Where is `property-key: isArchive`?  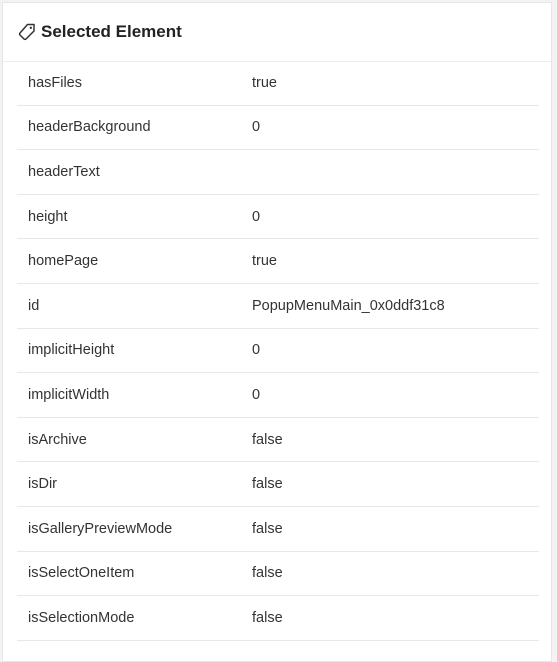 property-key: isArchive is located at coordinates (57, 439).